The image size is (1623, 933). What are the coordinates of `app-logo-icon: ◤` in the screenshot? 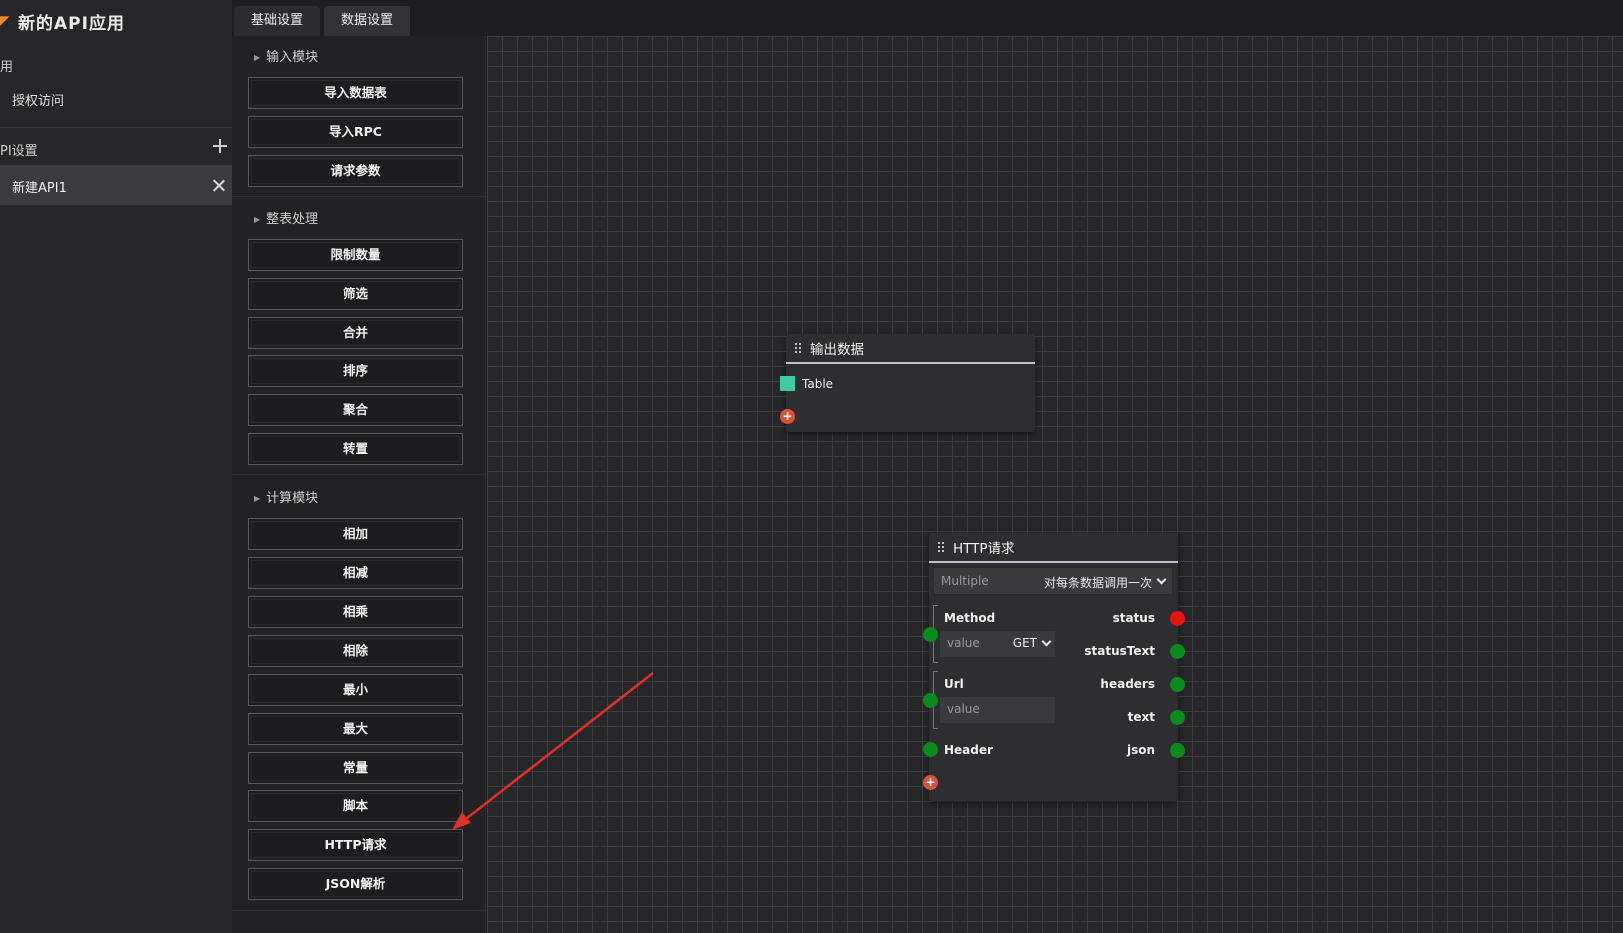 It's located at (5, 21).